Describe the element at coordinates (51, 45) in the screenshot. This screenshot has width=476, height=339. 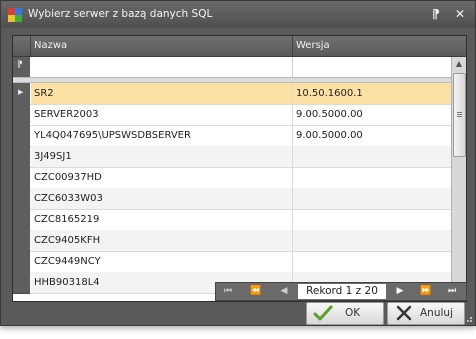
I see `column-header-name-label: Nazwa` at that location.